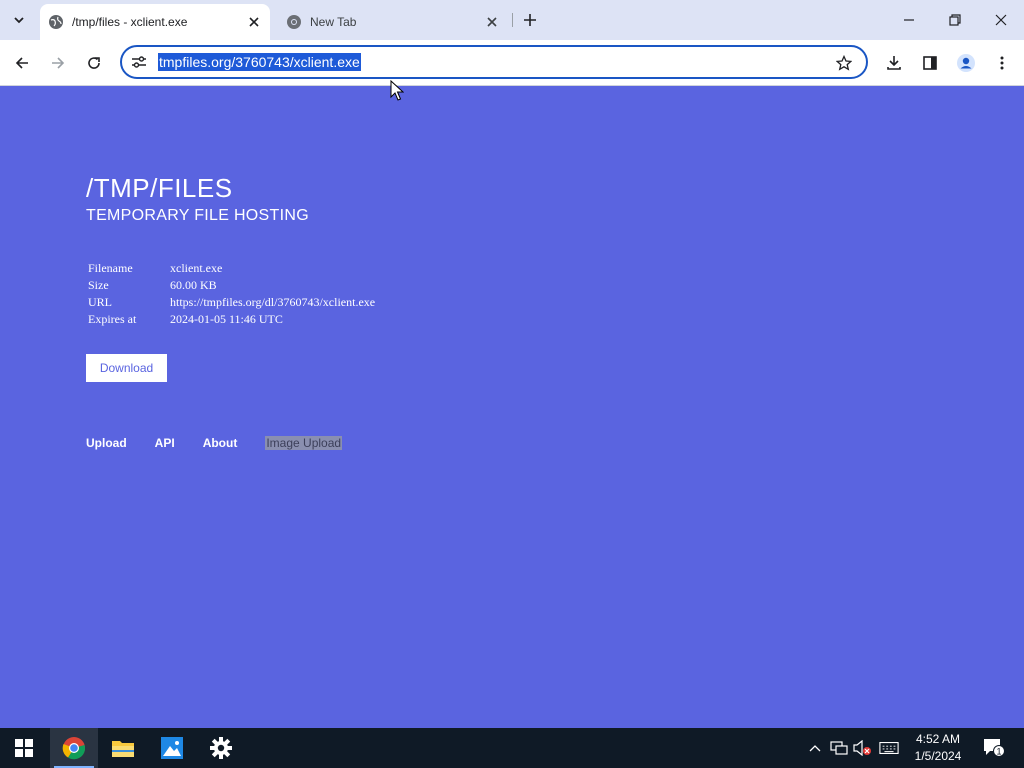  Describe the element at coordinates (231, 286) in the screenshot. I see `file-info-row: Size 60.00 KB` at that location.